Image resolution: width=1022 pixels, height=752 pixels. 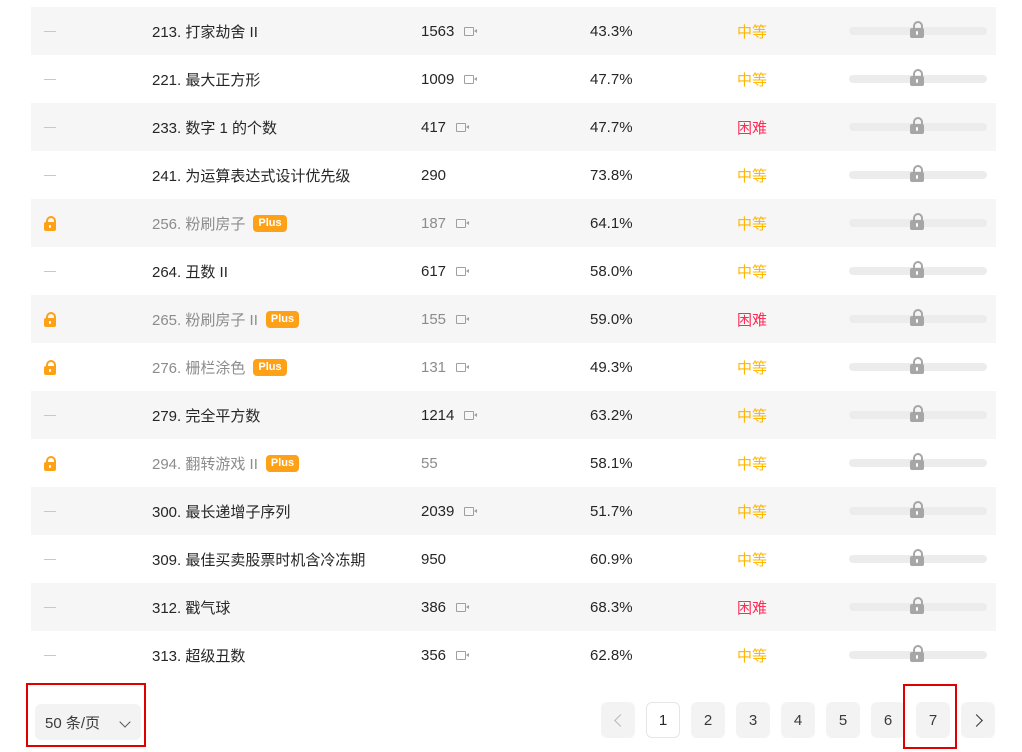 I want to click on problem-title-link: 233. 数字 1 的个数, so click(x=214, y=127).